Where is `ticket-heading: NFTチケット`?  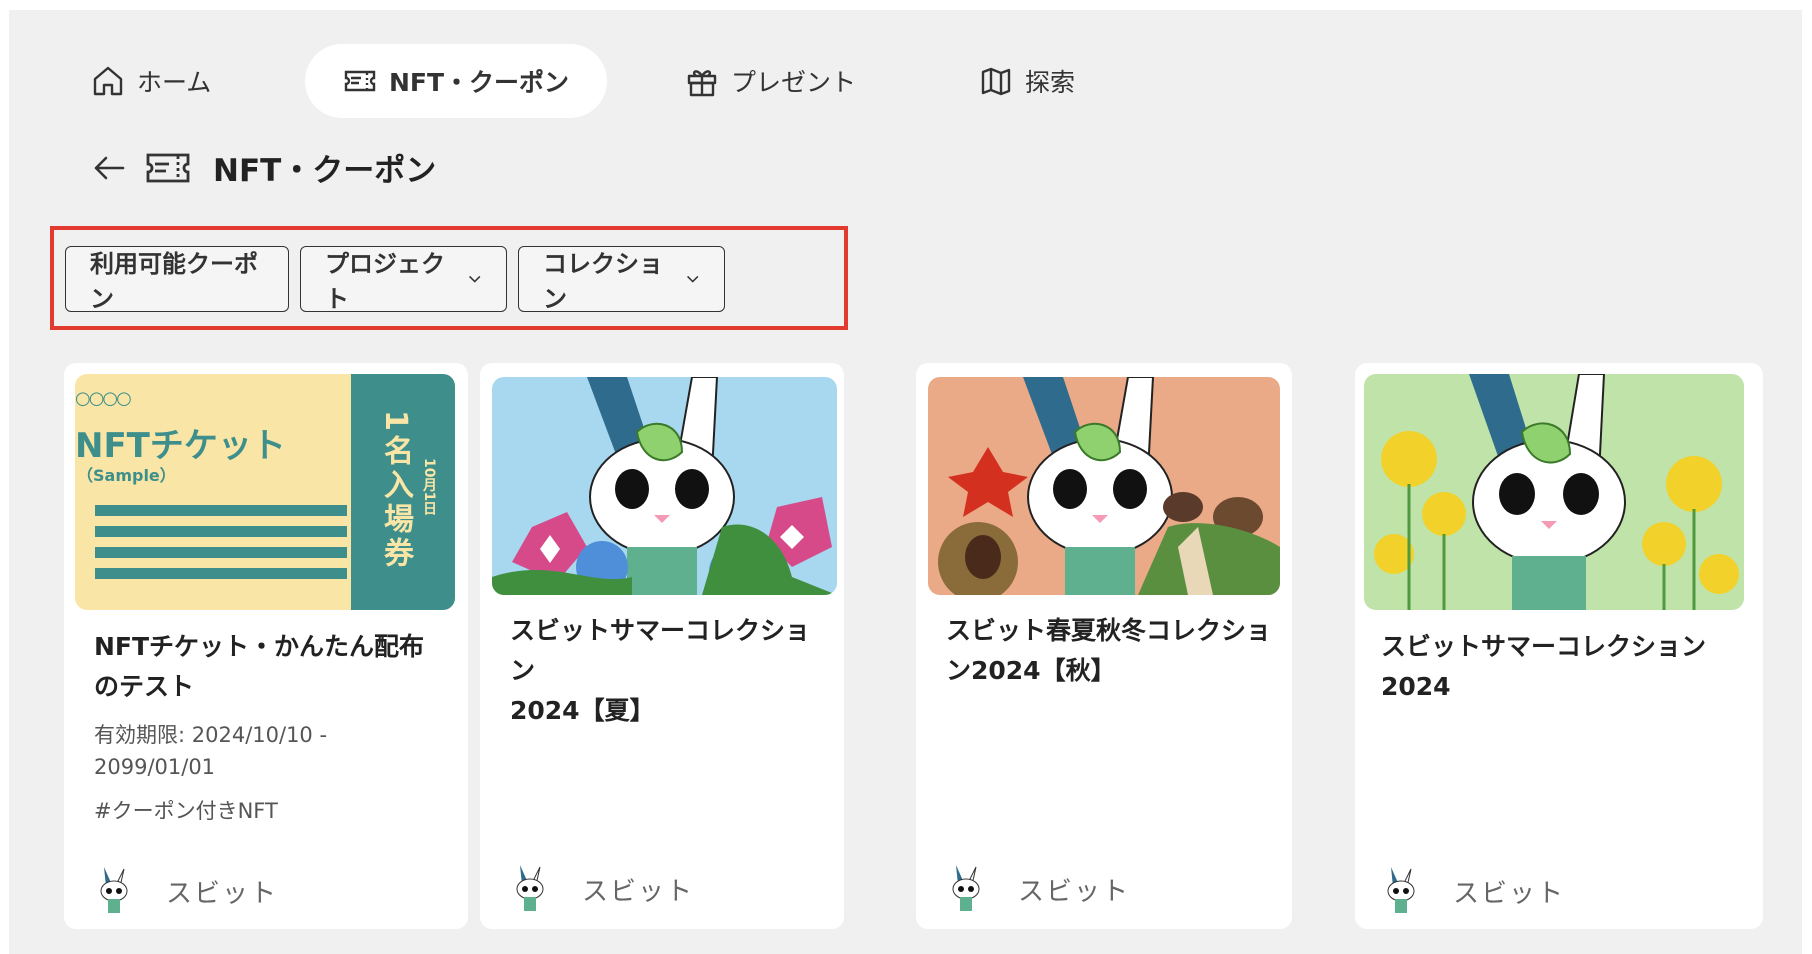
ticket-heading: NFTチケット is located at coordinates (180, 446).